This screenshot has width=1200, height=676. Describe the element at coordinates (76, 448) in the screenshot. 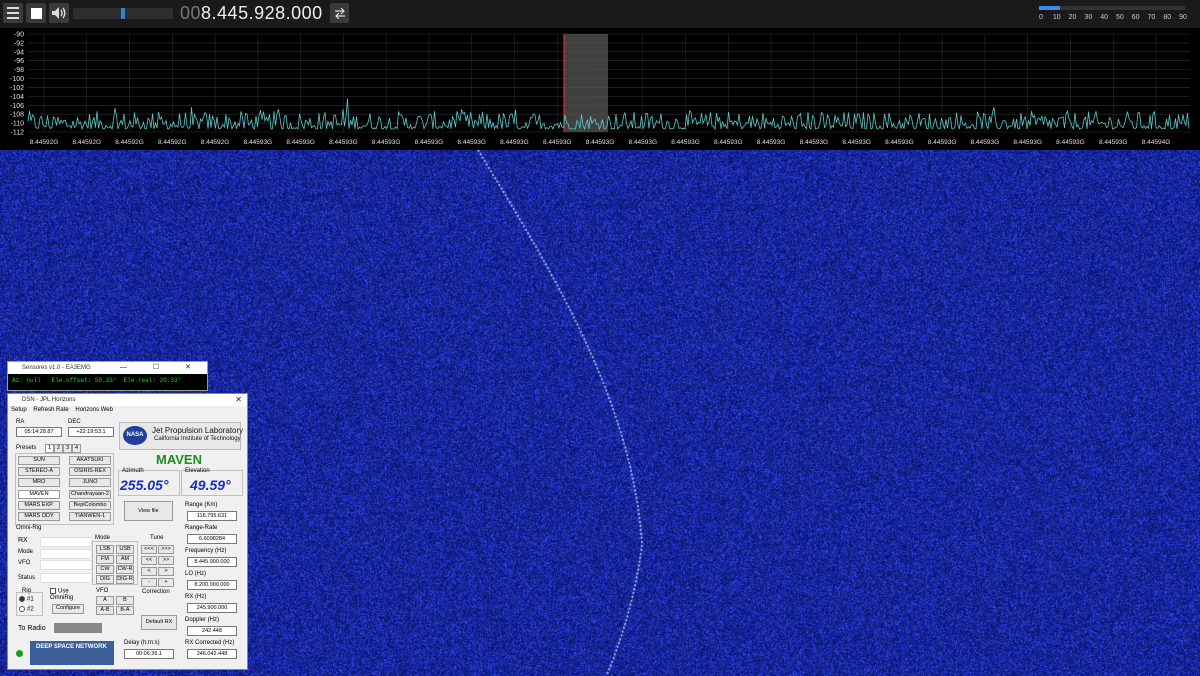

I see `preset-page-4: 4` at that location.